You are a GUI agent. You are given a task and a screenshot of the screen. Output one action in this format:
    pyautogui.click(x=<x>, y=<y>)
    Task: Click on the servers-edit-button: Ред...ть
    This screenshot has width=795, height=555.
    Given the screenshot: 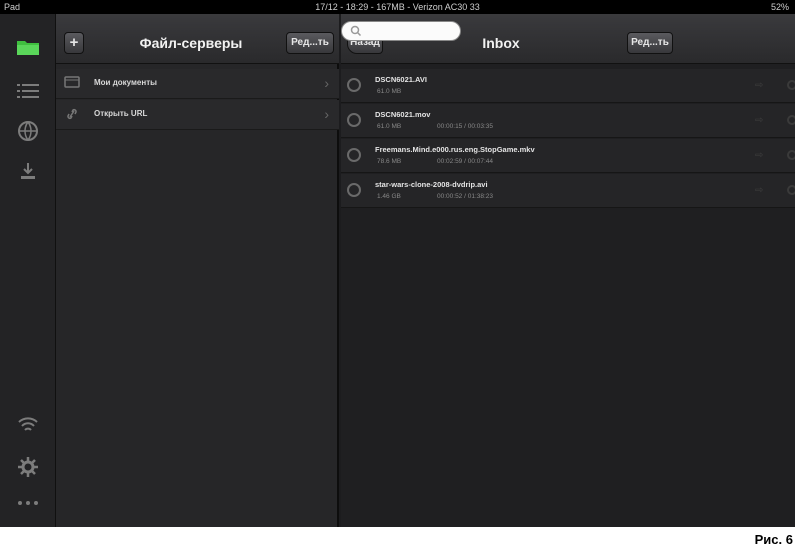 What is the action you would take?
    pyautogui.click(x=310, y=43)
    